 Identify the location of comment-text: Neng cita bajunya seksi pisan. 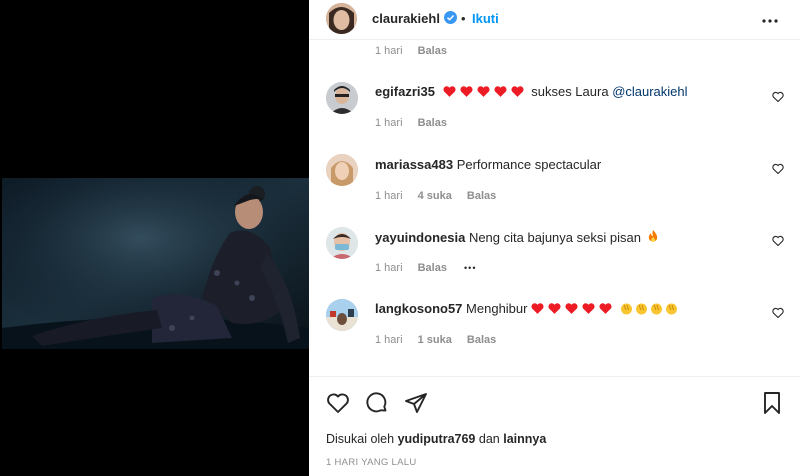
(554, 237).